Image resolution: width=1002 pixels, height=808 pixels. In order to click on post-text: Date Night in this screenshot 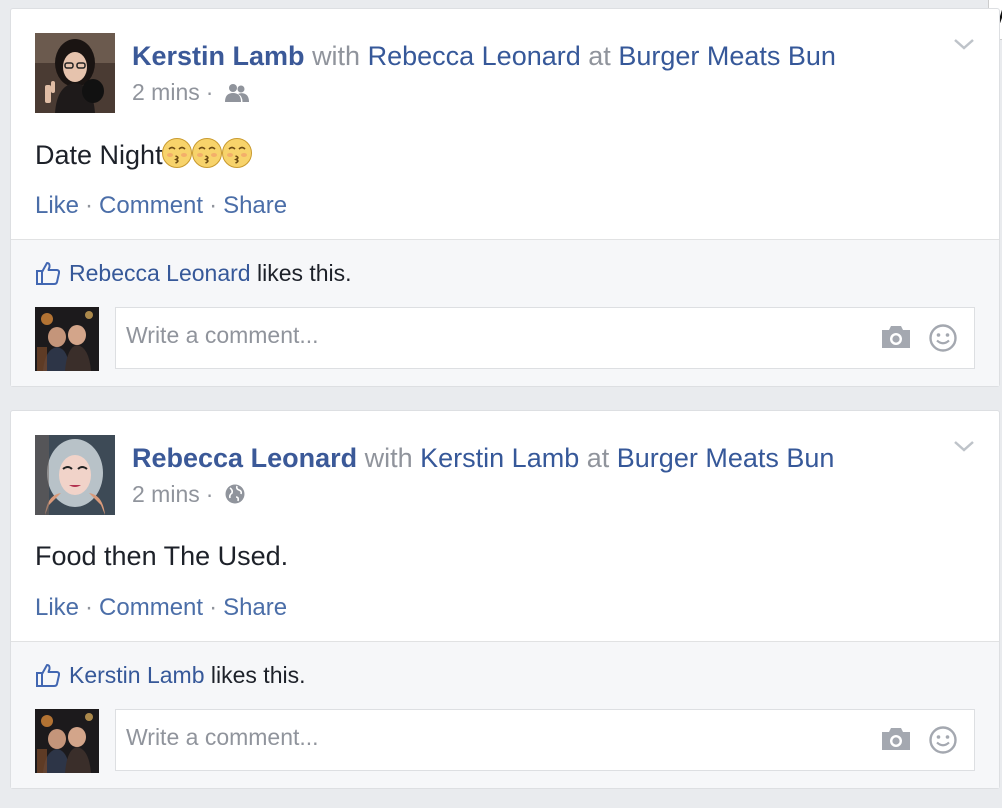, I will do `click(144, 157)`.